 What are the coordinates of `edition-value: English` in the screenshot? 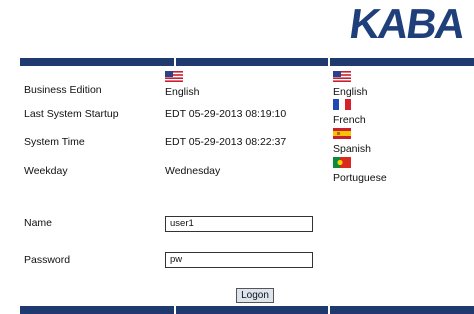 It's located at (182, 92).